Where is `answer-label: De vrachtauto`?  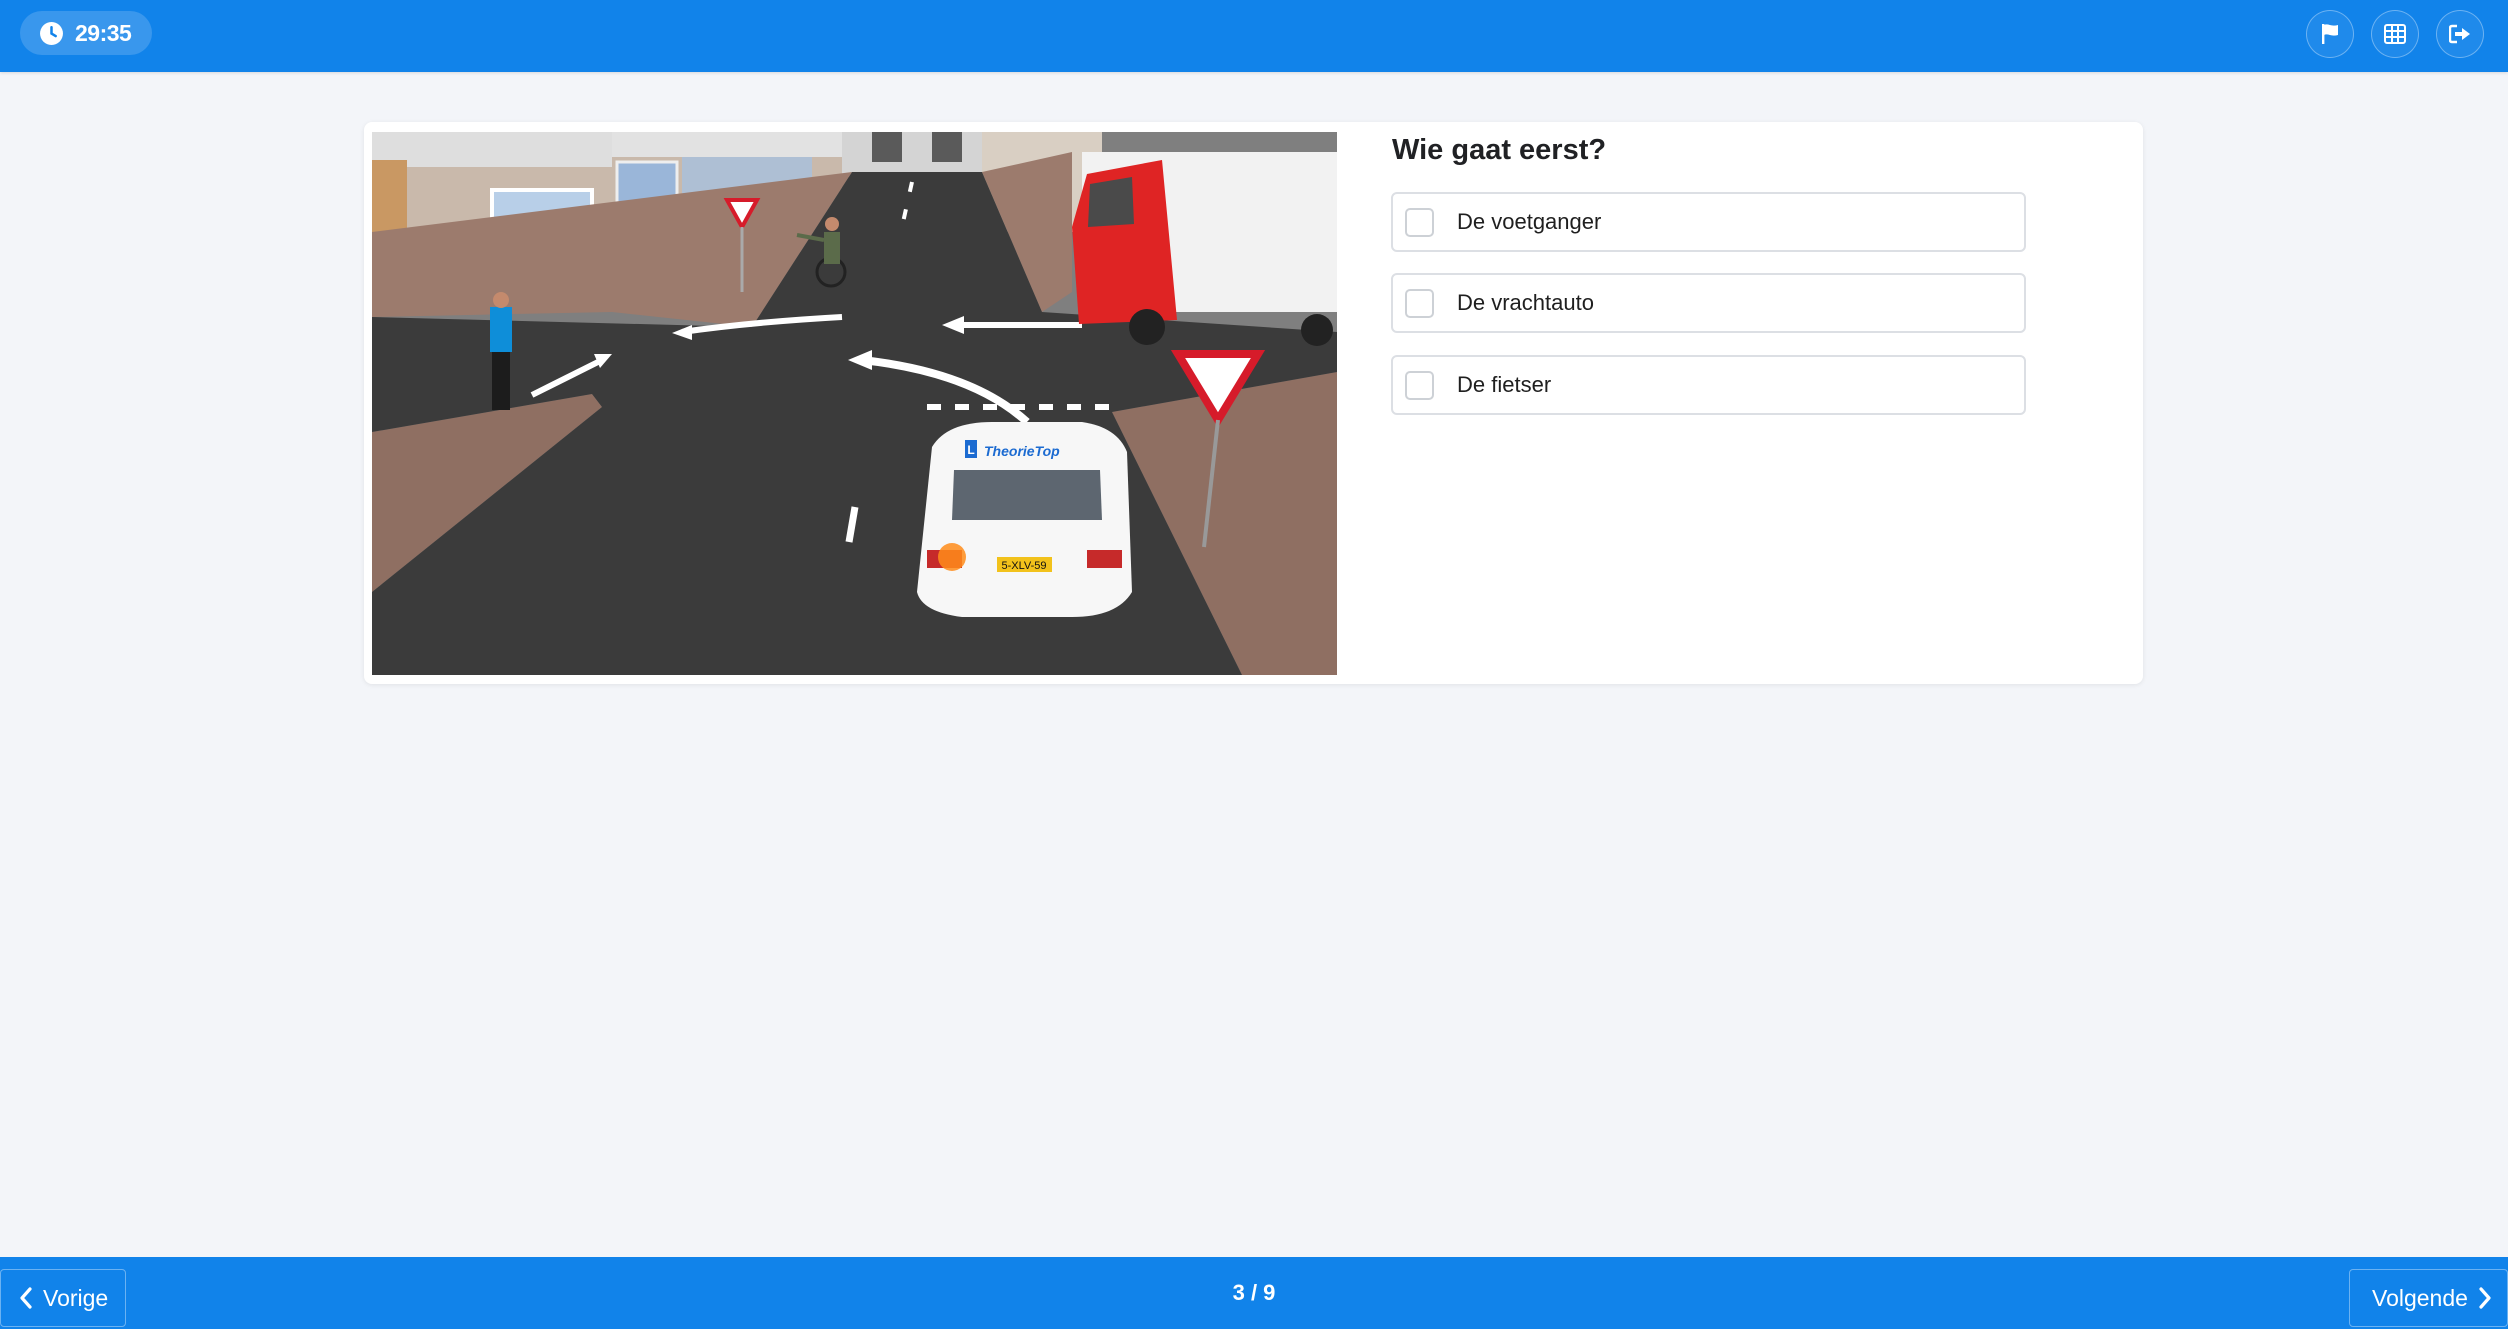 answer-label: De vrachtauto is located at coordinates (1525, 302).